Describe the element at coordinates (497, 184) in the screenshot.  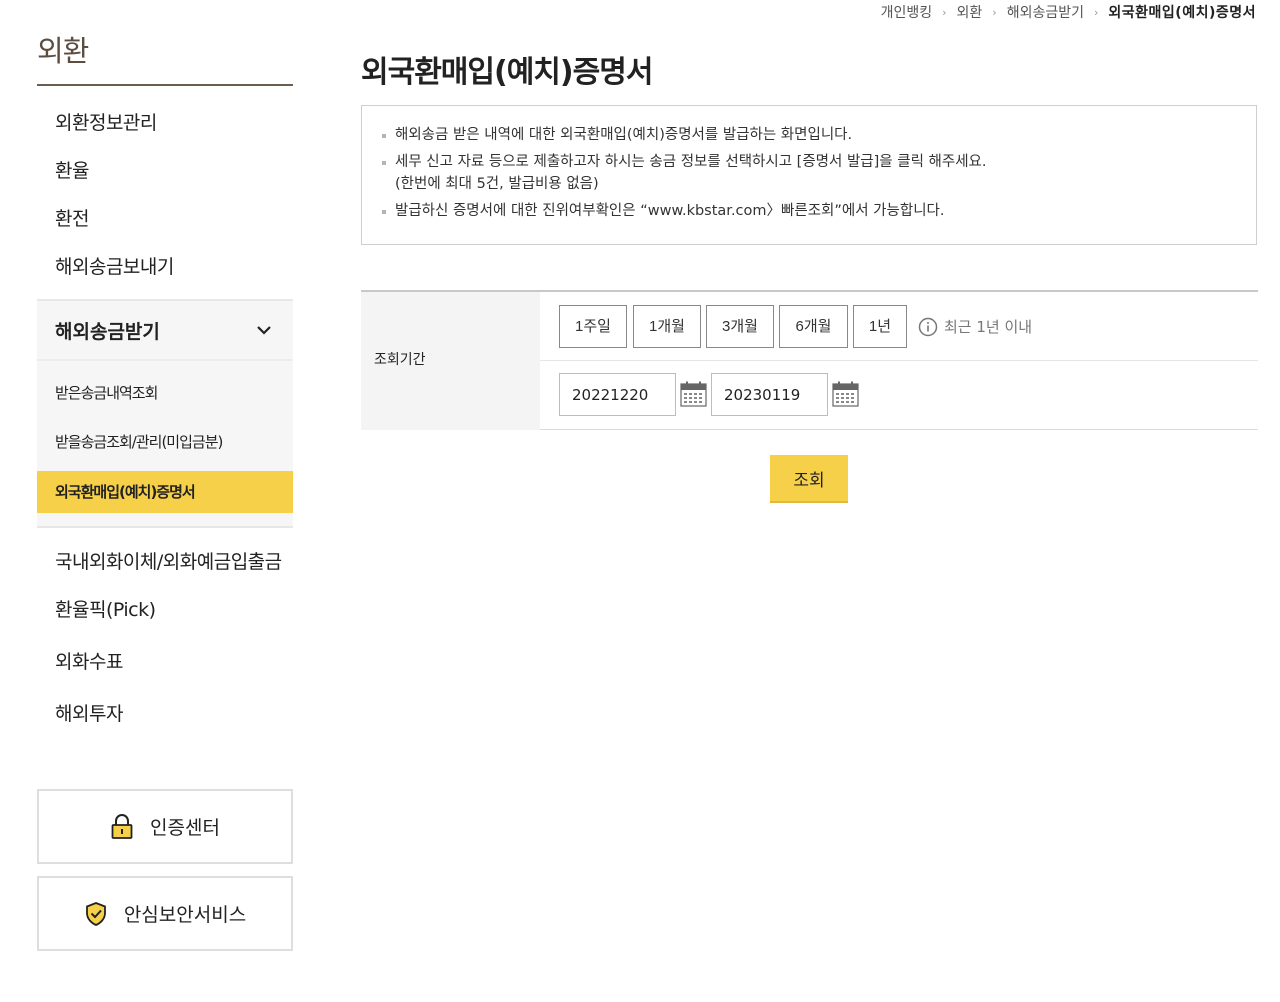
I see `info-item-subtext: (한번에 최대 5건, 발급비용 없음)` at that location.